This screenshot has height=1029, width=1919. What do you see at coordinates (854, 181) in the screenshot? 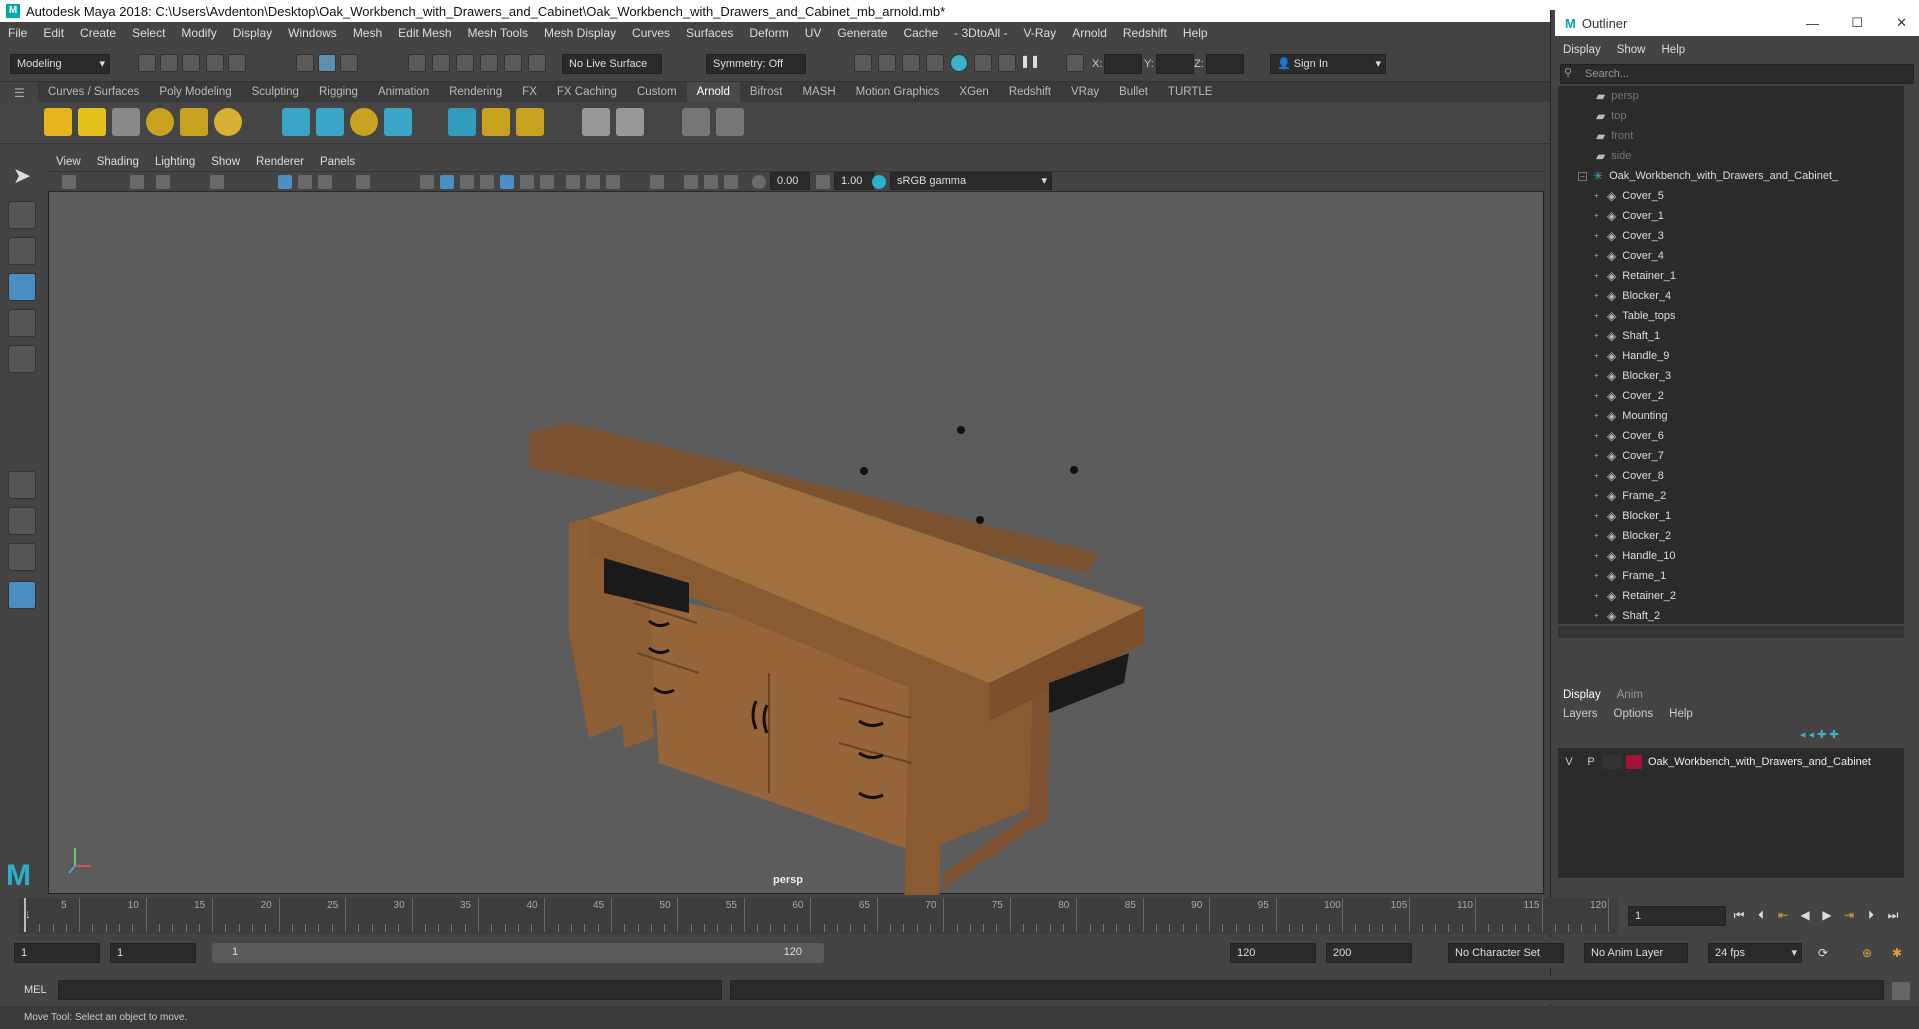
I see `gamma-field: 1.00` at bounding box center [854, 181].